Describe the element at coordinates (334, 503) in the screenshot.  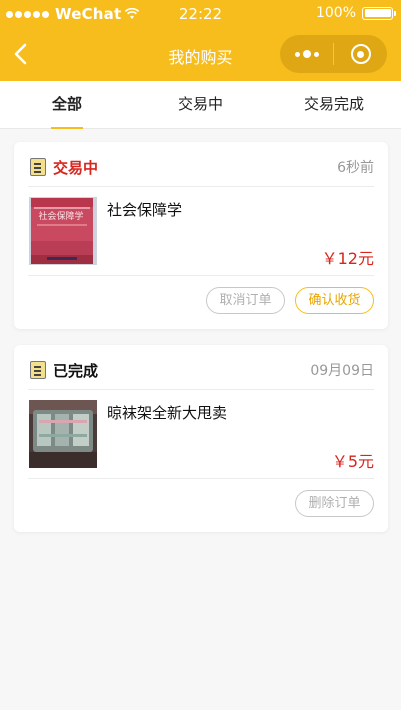
I see `delete-order-button: 删除订单` at that location.